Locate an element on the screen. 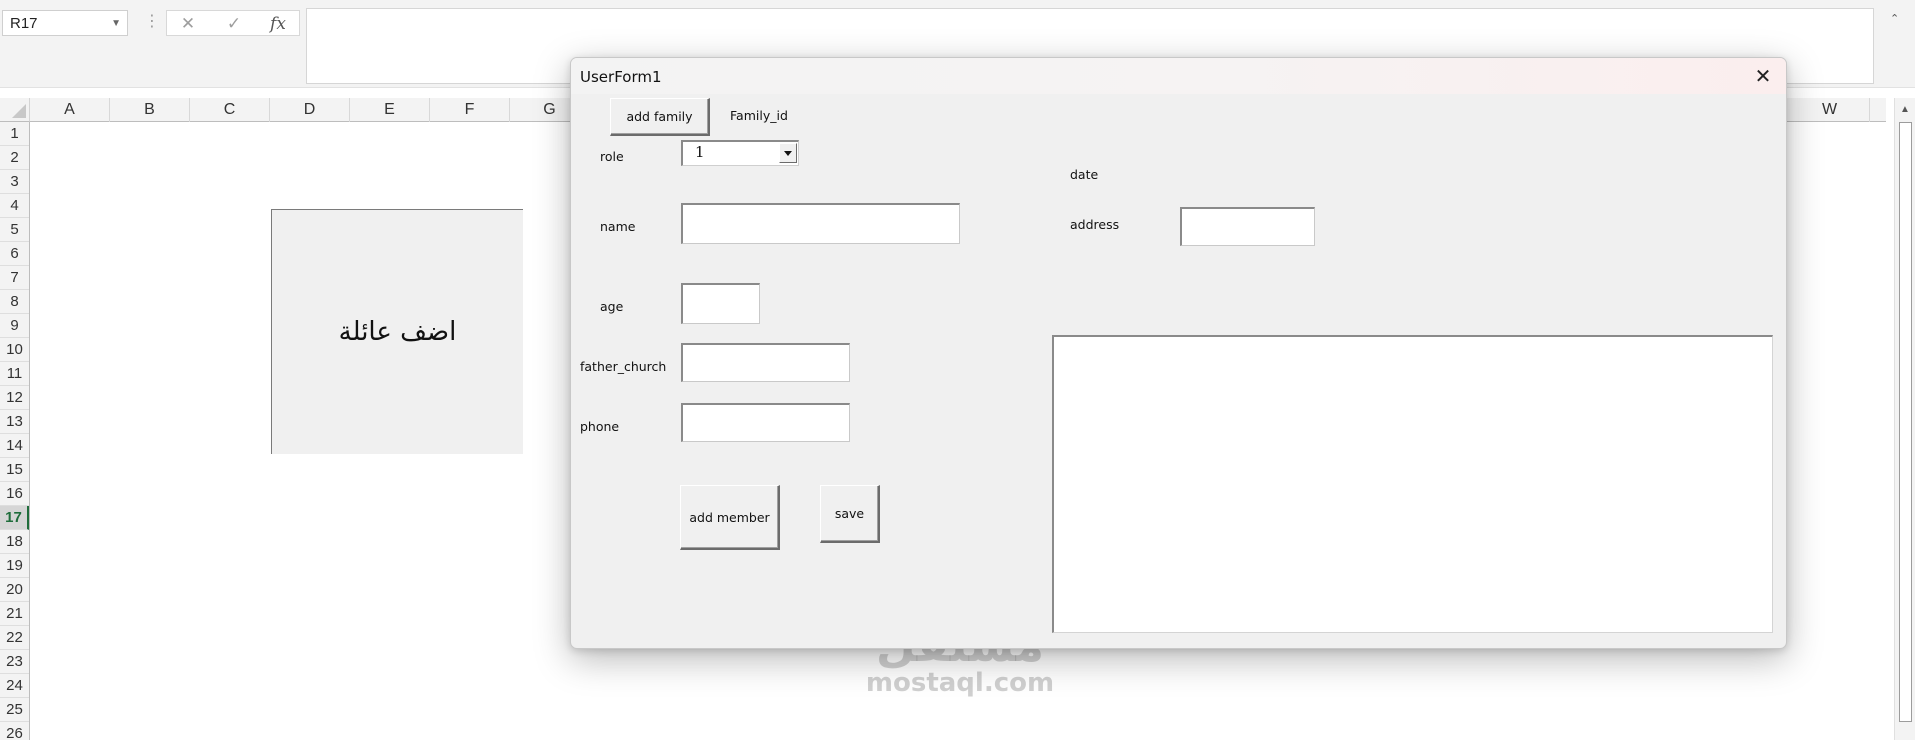 The width and height of the screenshot is (1915, 740). column-header: D is located at coordinates (310, 110).